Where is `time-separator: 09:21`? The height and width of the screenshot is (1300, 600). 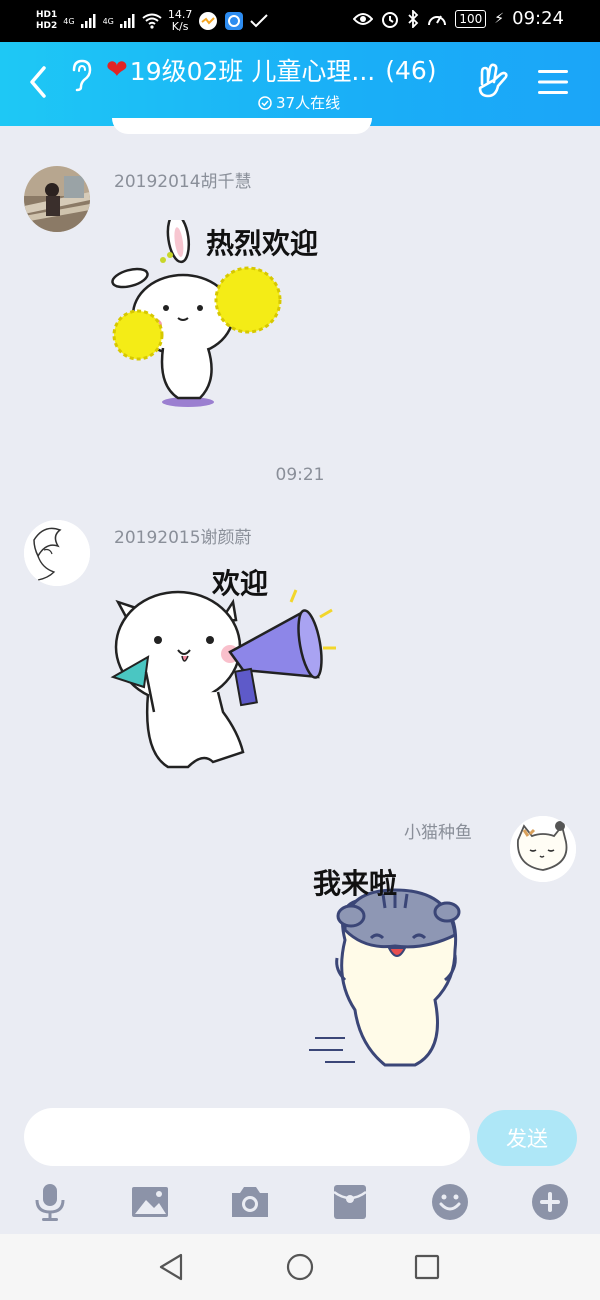 time-separator: 09:21 is located at coordinates (300, 475).